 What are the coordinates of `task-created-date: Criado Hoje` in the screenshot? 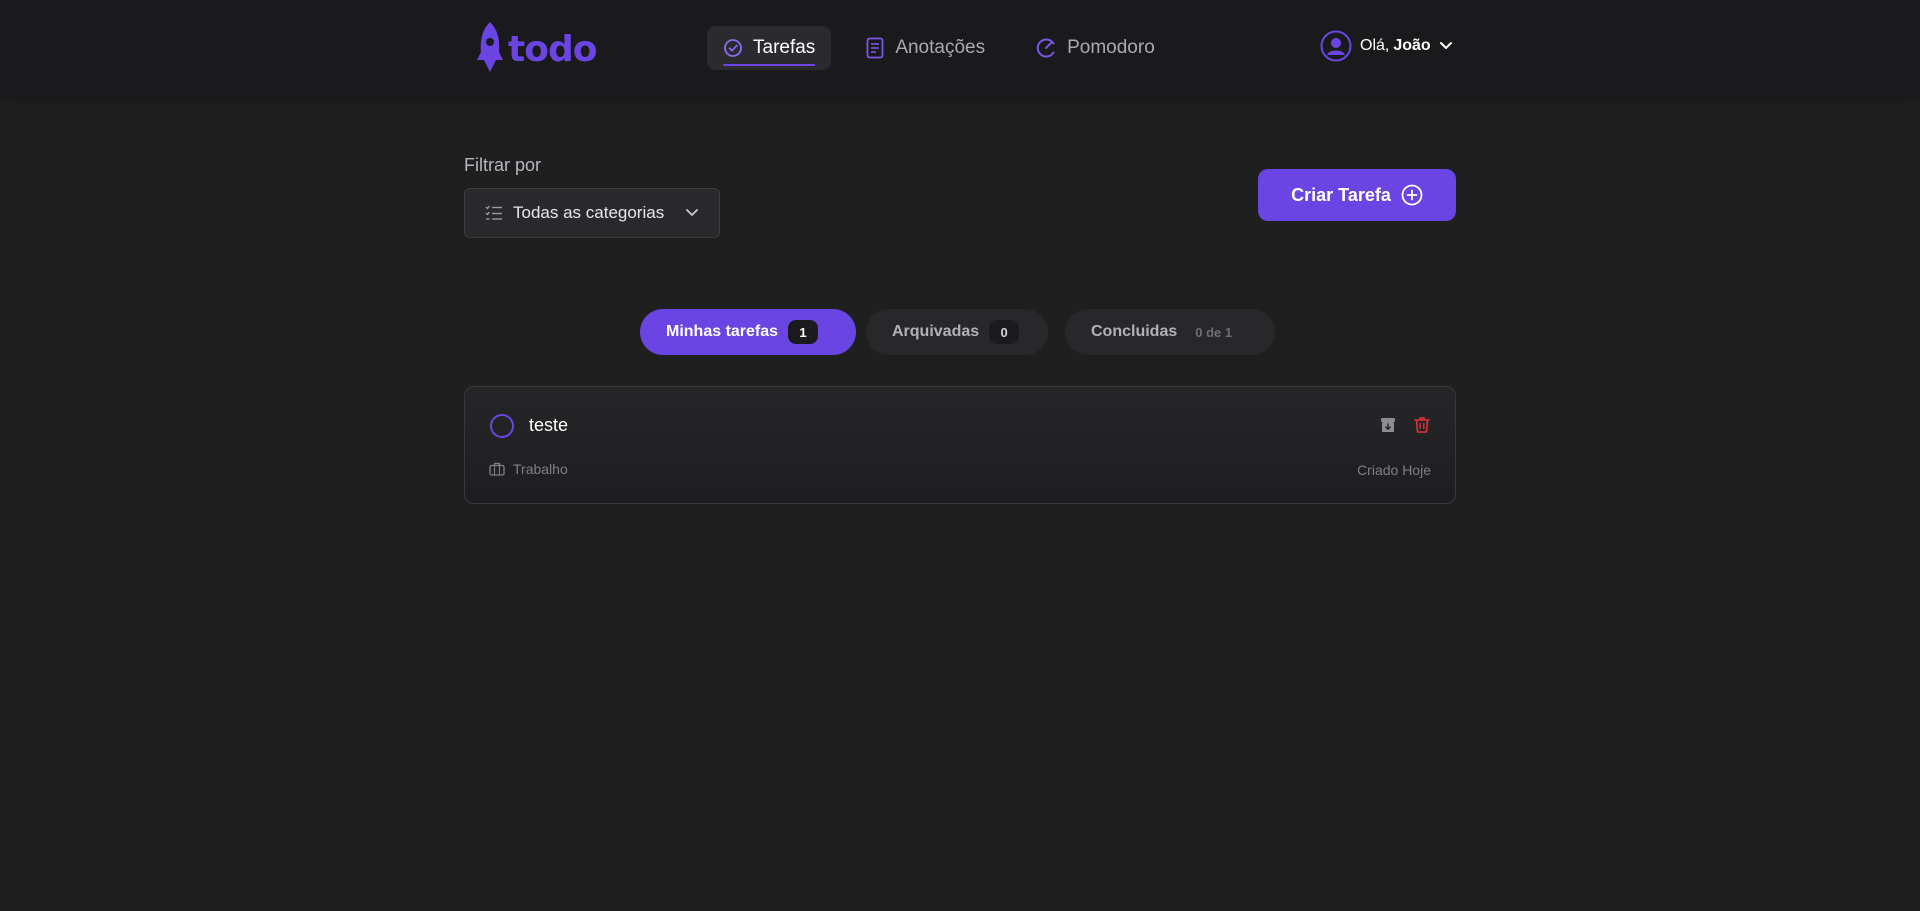 It's located at (1394, 470).